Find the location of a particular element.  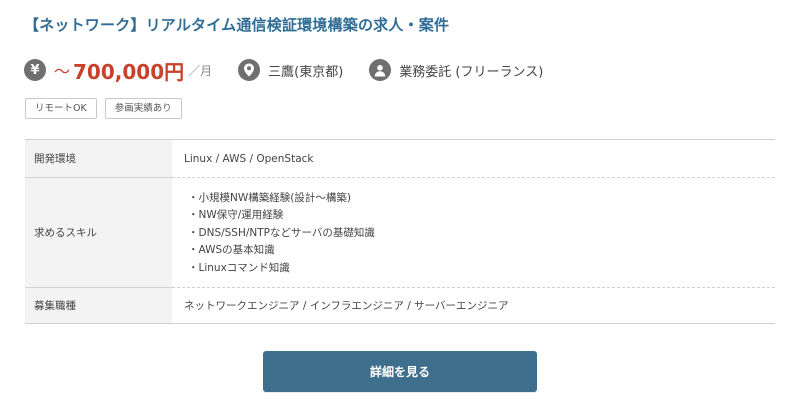

list-item: DNS/SSH/NTPなどサーバの基礎知識 is located at coordinates (481, 234).